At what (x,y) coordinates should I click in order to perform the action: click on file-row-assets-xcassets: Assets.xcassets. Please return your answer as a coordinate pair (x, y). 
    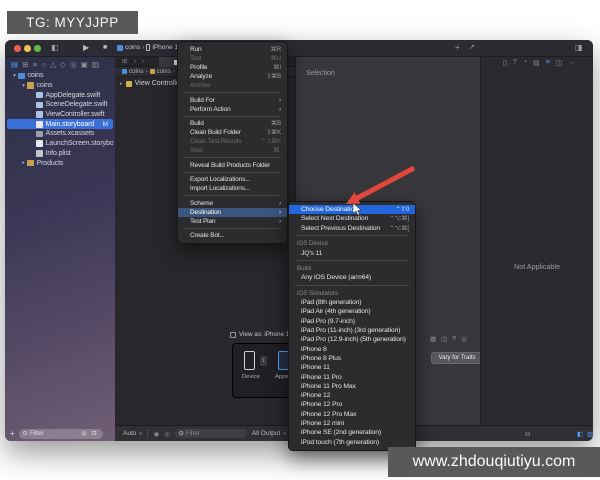
    Looking at the image, I should click on (60, 134).